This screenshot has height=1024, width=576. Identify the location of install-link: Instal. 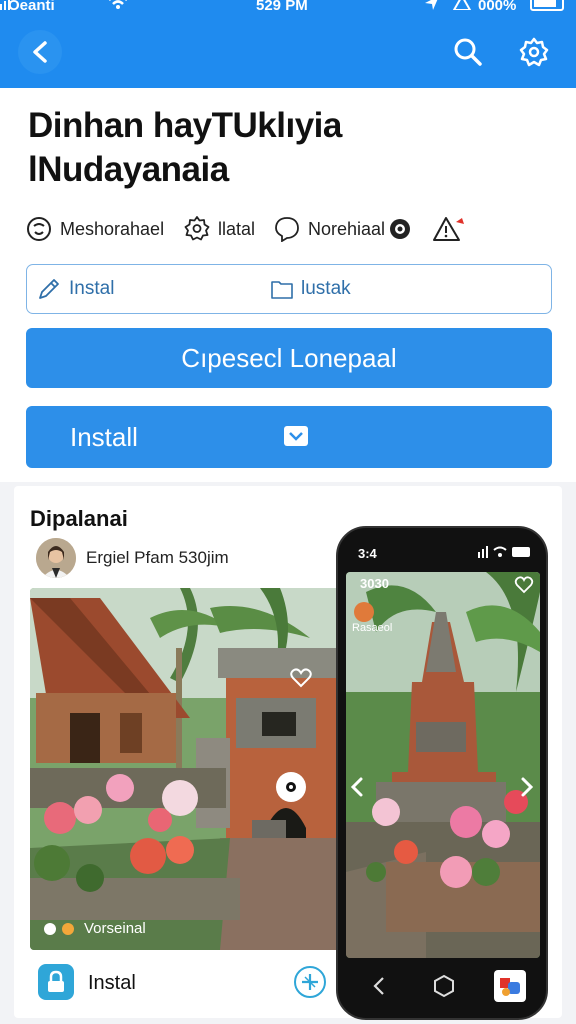
(112, 983).